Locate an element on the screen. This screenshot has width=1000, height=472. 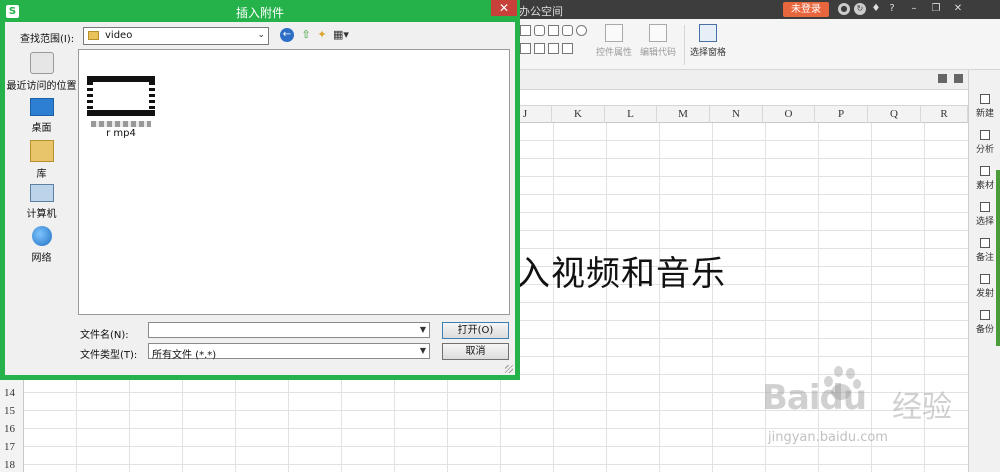
edit-code-label: 编辑代码 is located at coordinates (658, 53).